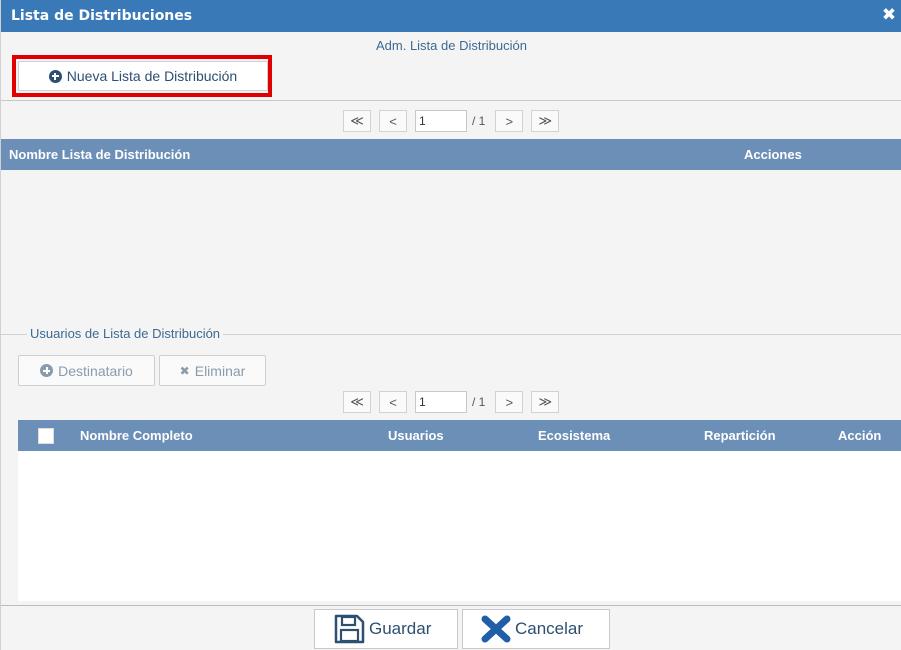 The height and width of the screenshot is (650, 901). Describe the element at coordinates (451, 605) in the screenshot. I see `footer-divider` at that location.